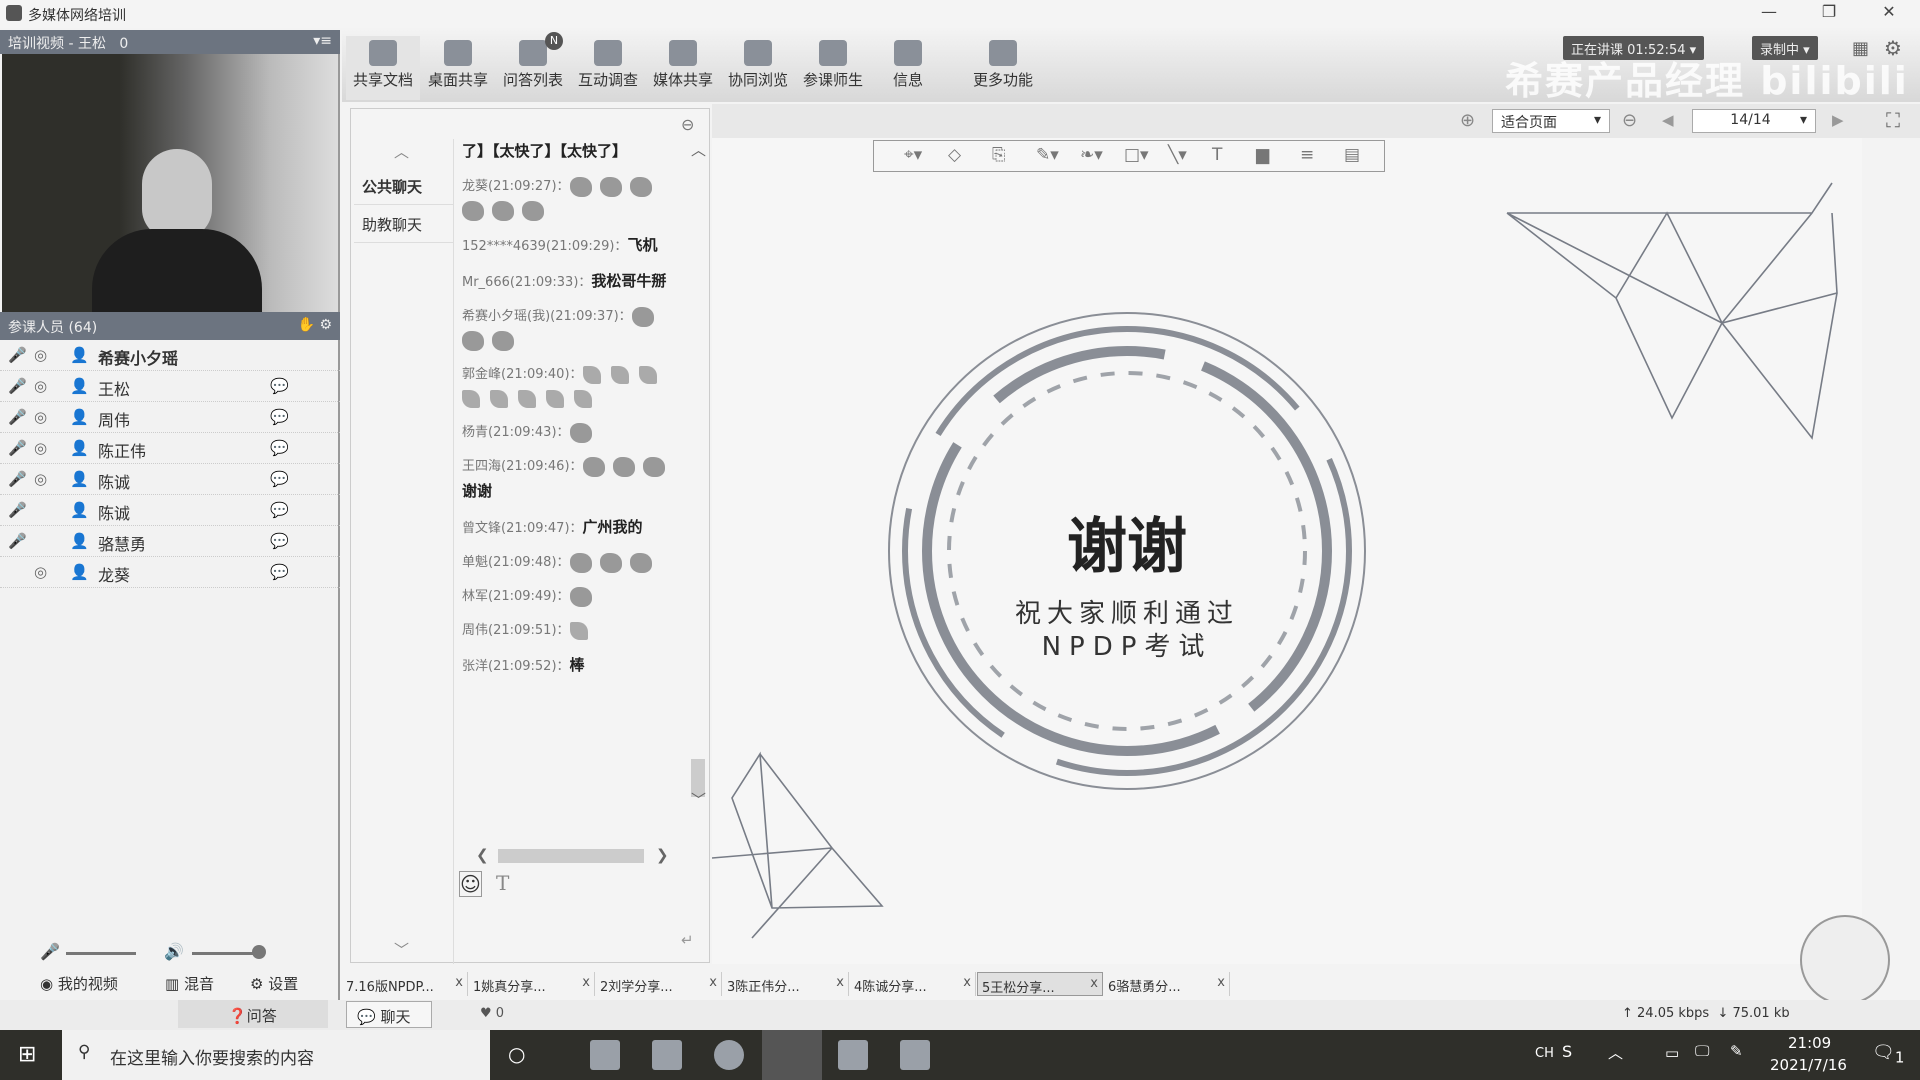 The height and width of the screenshot is (1080, 1920). Describe the element at coordinates (225, 953) in the screenshot. I see `speaker-volume-slider` at that location.